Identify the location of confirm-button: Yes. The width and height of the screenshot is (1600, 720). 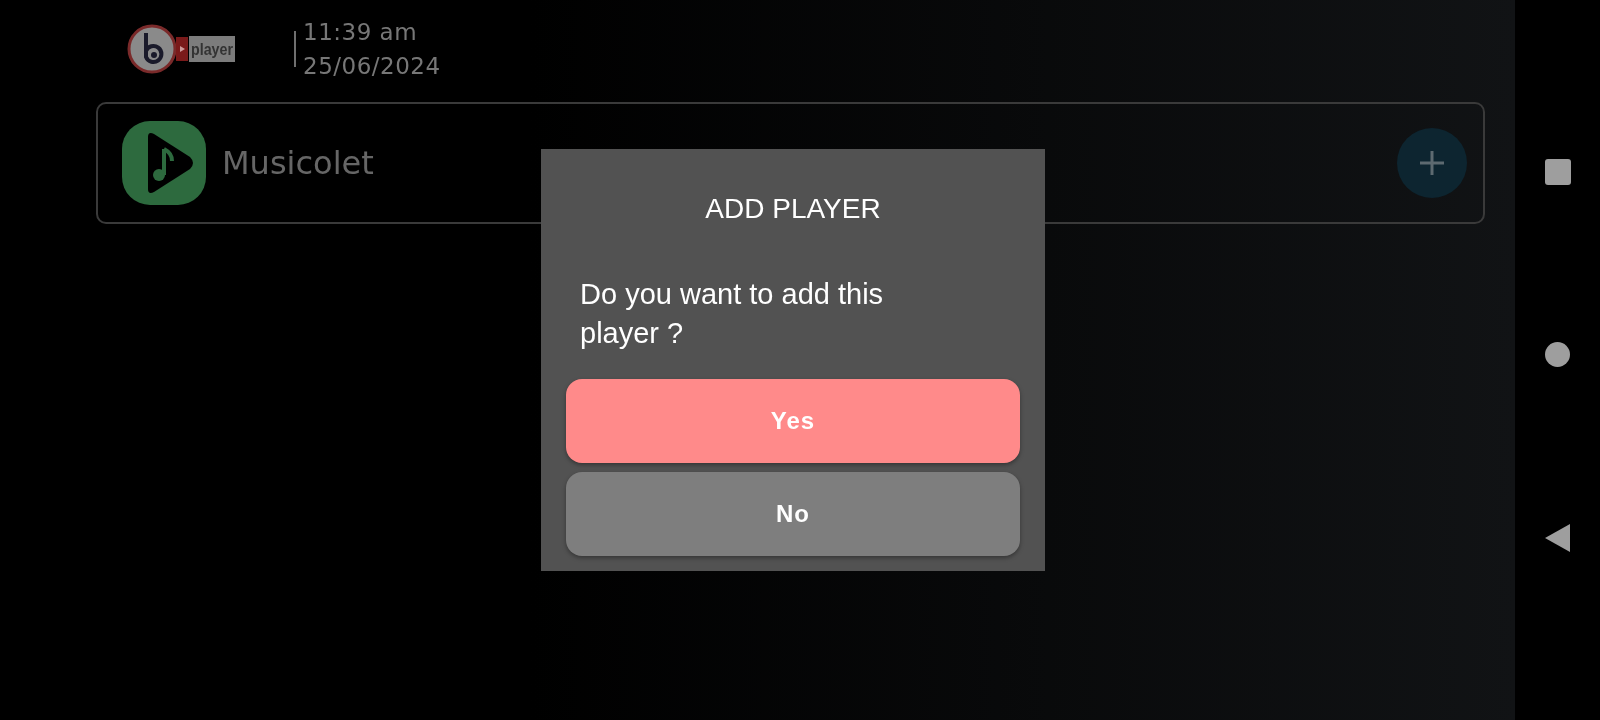
(793, 421).